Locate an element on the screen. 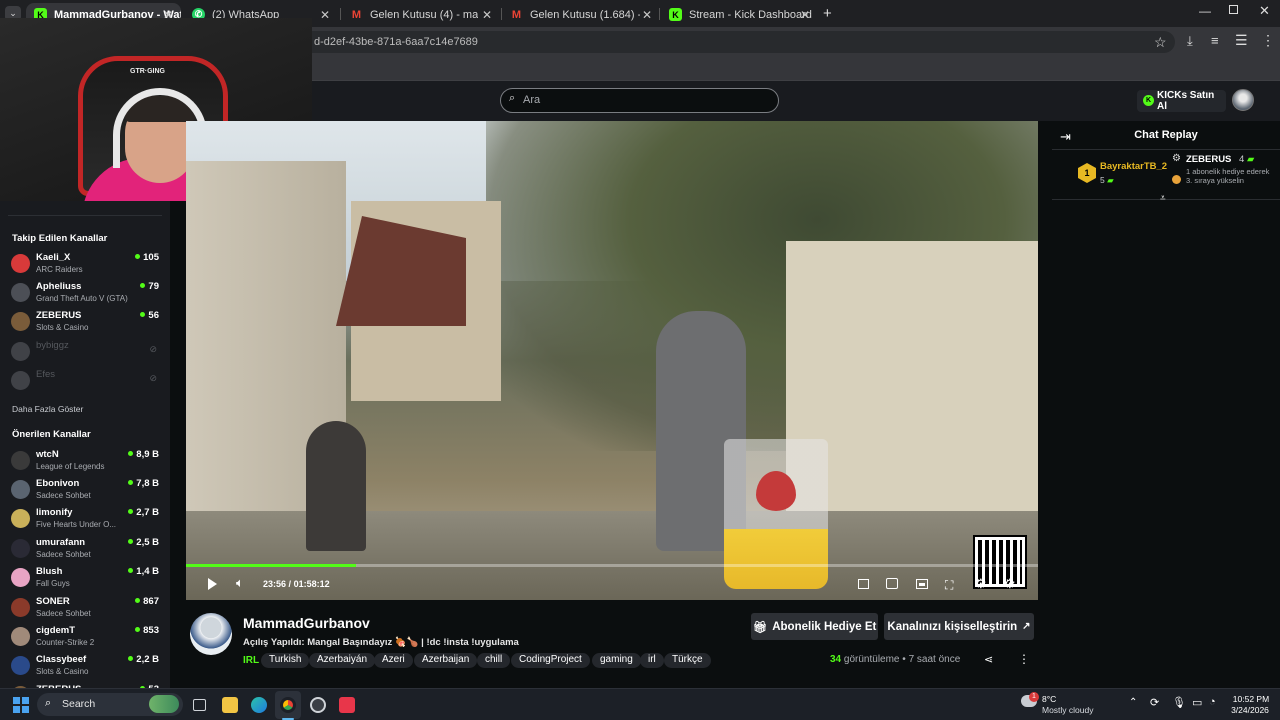 The image size is (1280, 720). viewer-count: 2,2 B is located at coordinates (143, 659).